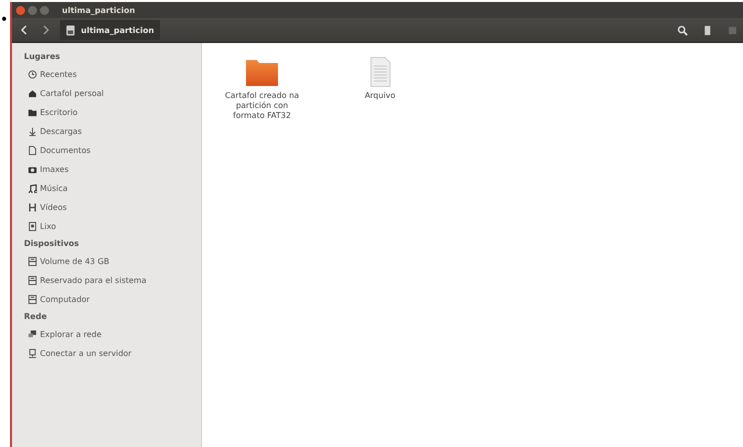 The image size is (743, 447). What do you see at coordinates (262, 89) in the screenshot?
I see `file-item: Cartafol creado na partición con formato FAT32` at bounding box center [262, 89].